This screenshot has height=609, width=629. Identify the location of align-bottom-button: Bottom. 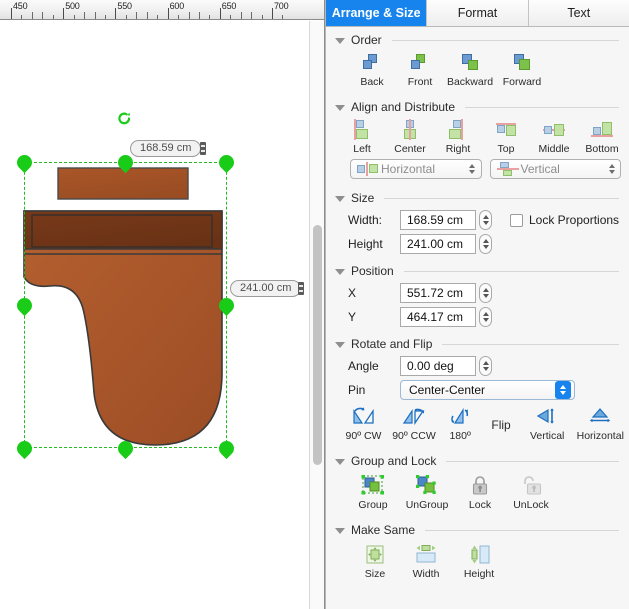
(602, 137).